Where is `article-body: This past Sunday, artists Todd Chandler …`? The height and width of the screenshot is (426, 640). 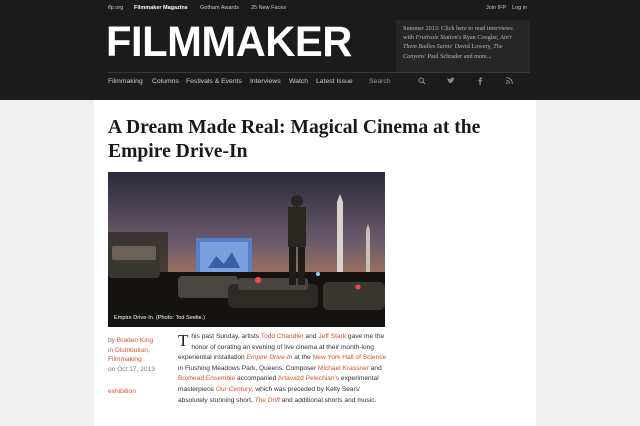 article-body: This past Sunday, artists Todd Chandler … is located at coordinates (283, 369).